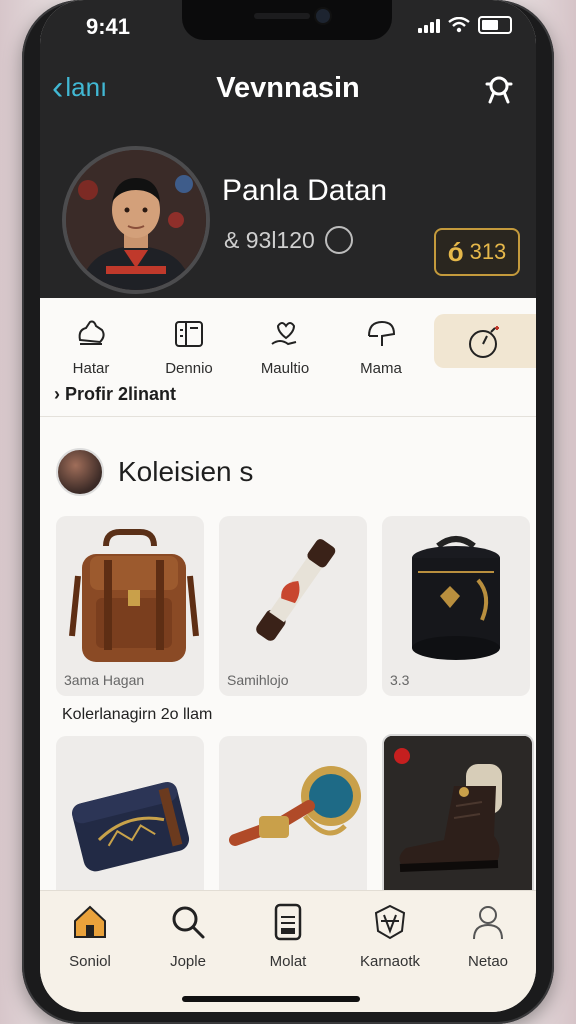 The height and width of the screenshot is (1024, 576). Describe the element at coordinates (57, 394) in the screenshot. I see `chevron-right-icon: ›` at that location.